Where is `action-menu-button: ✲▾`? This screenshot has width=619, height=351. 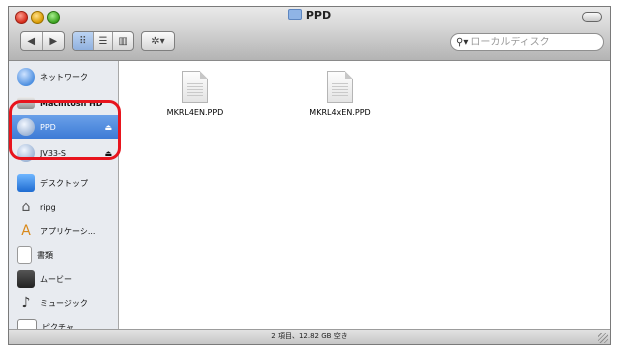 action-menu-button: ✲▾ is located at coordinates (158, 41).